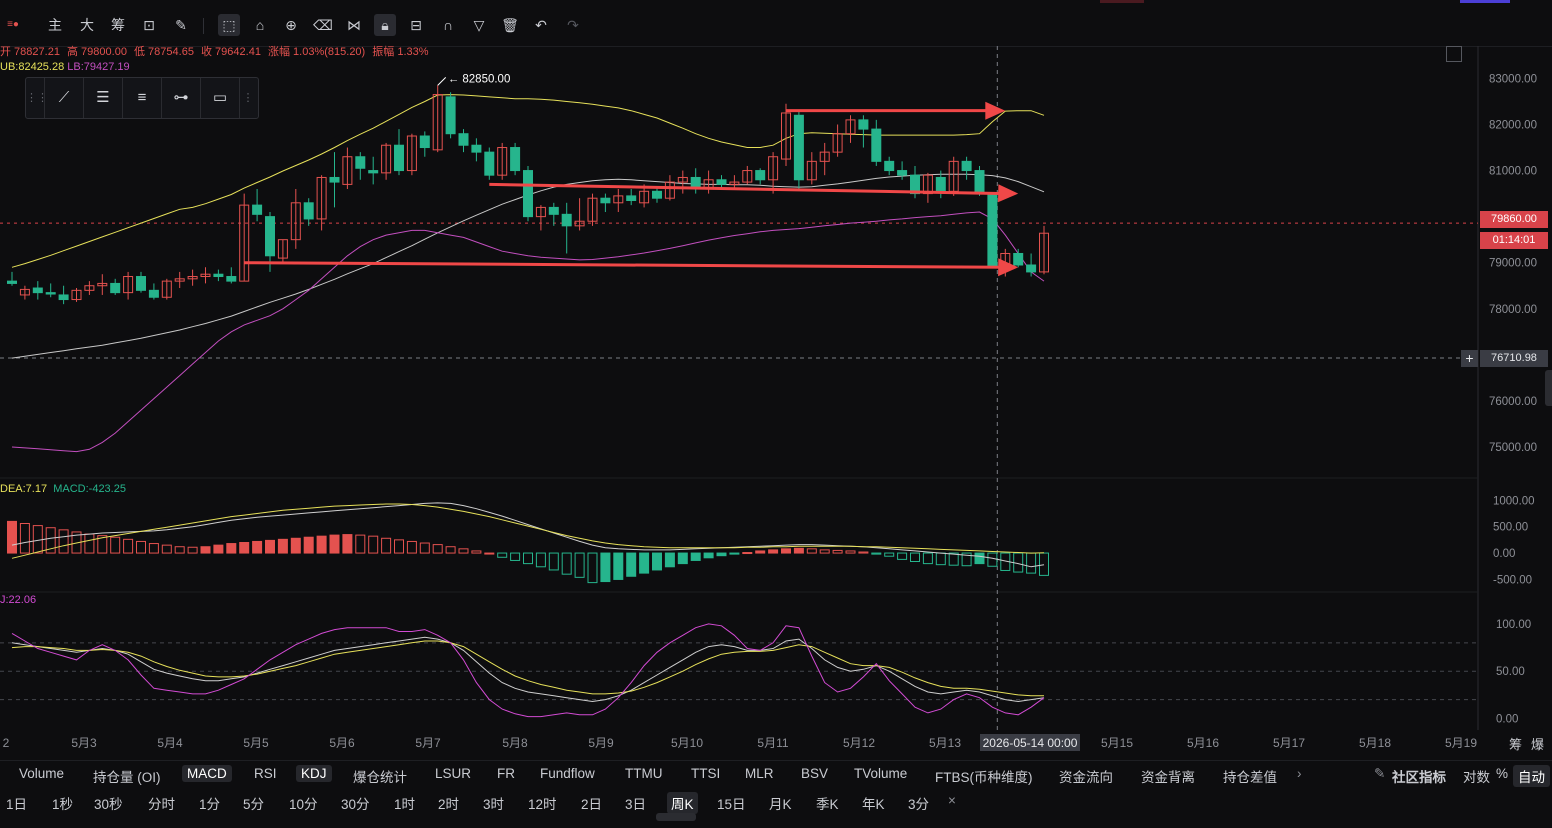 The image size is (1552, 828). I want to click on drag-handle-icon: ⋮⋮, so click(37, 98).